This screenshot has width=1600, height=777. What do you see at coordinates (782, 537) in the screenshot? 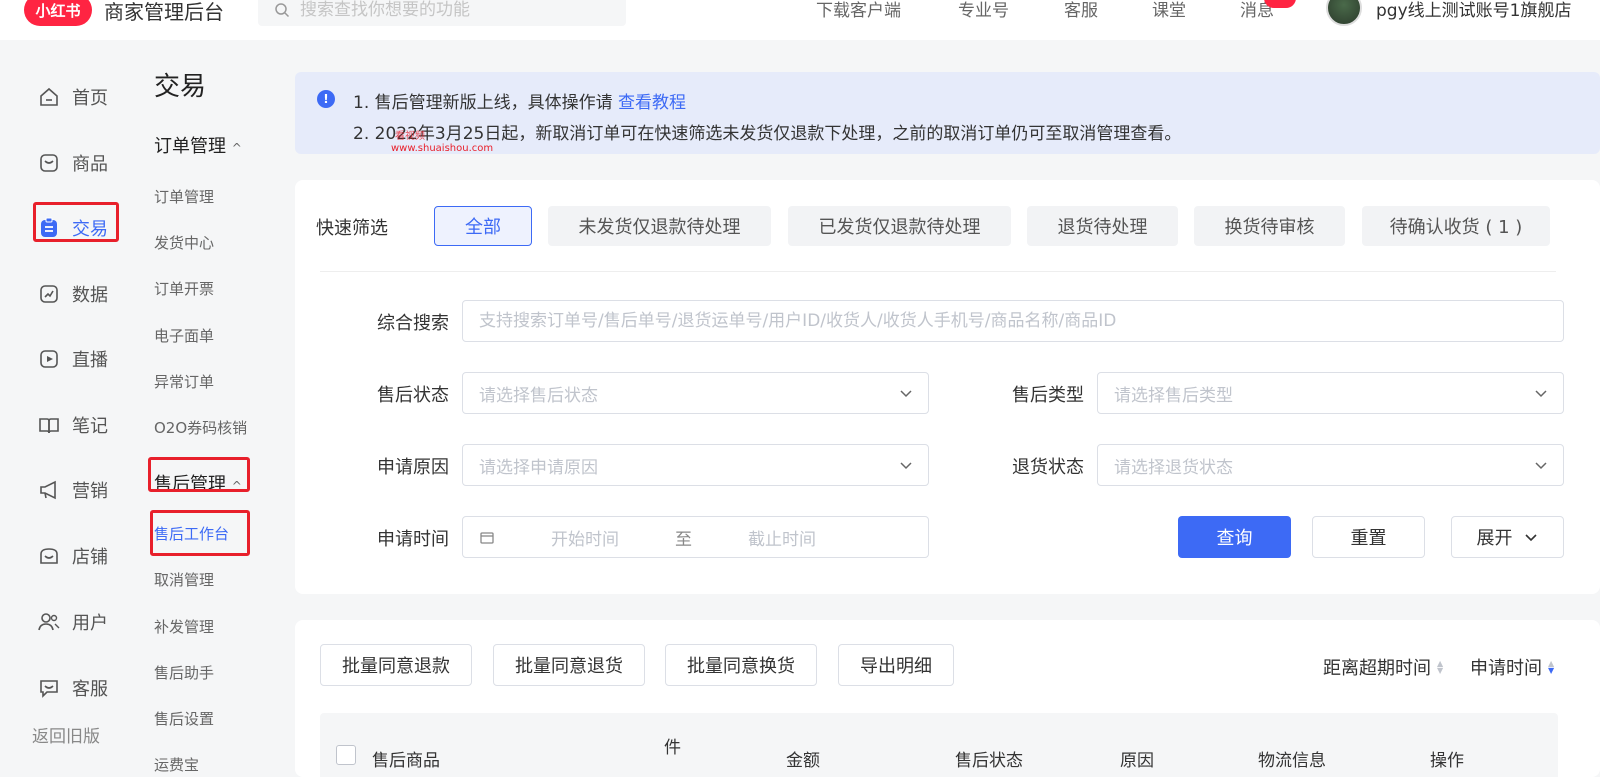
I see `end-time-input: 截止时间` at bounding box center [782, 537].